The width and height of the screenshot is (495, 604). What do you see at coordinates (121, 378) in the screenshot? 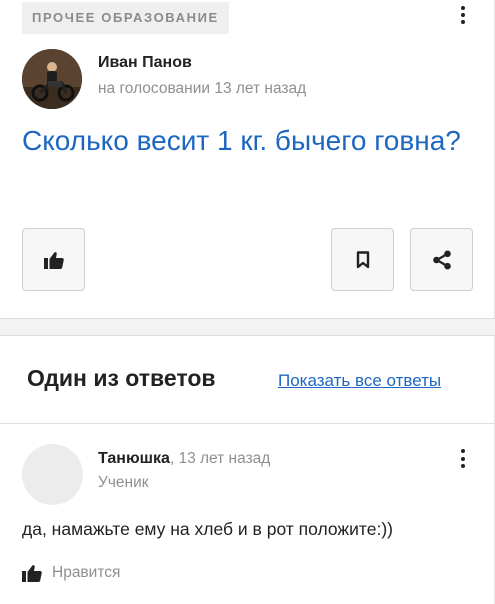
I see `answers-heading: Один из ответов` at bounding box center [121, 378].